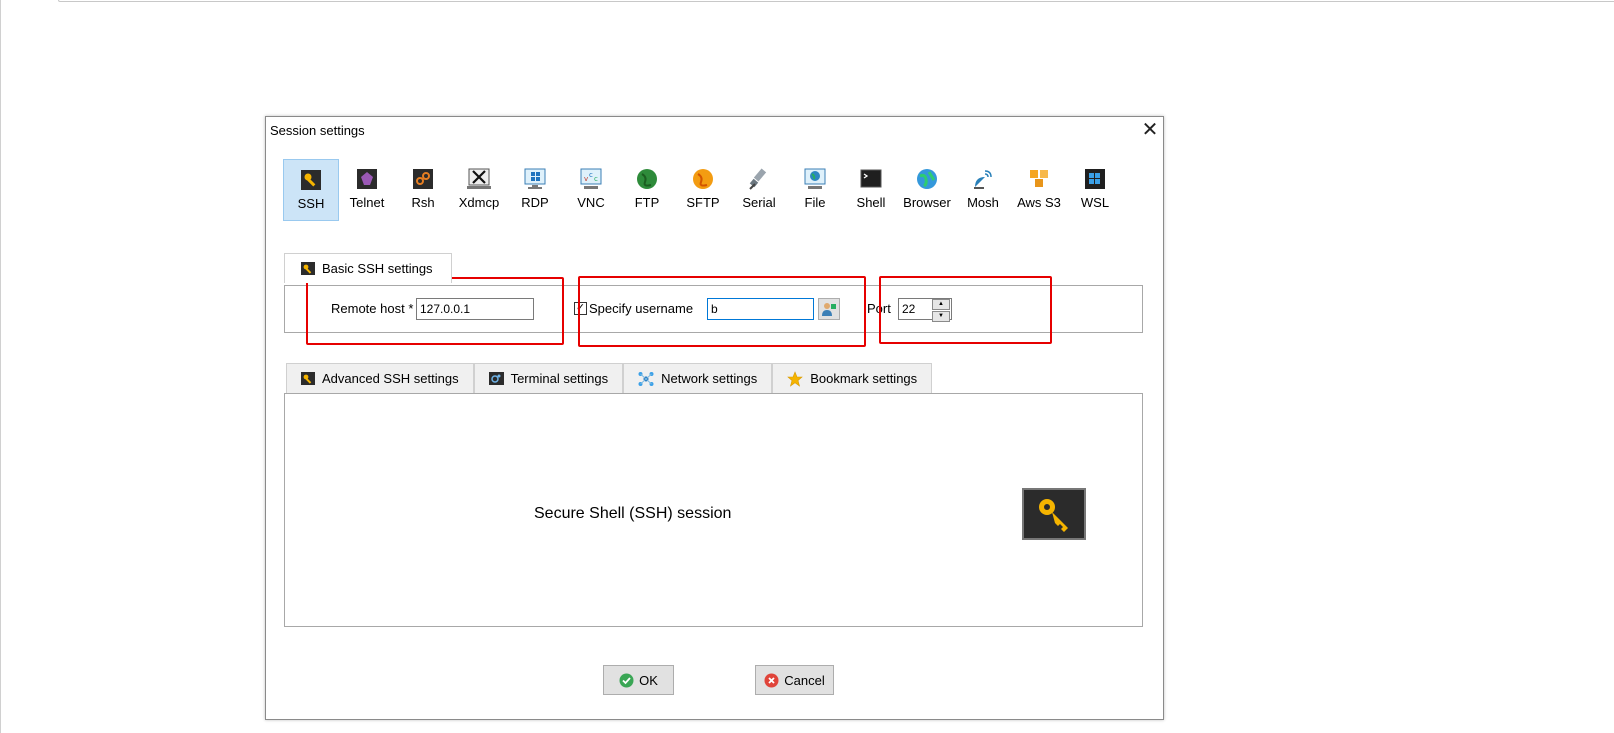  I want to click on specify-username-checkbox: ✓, so click(580, 308).